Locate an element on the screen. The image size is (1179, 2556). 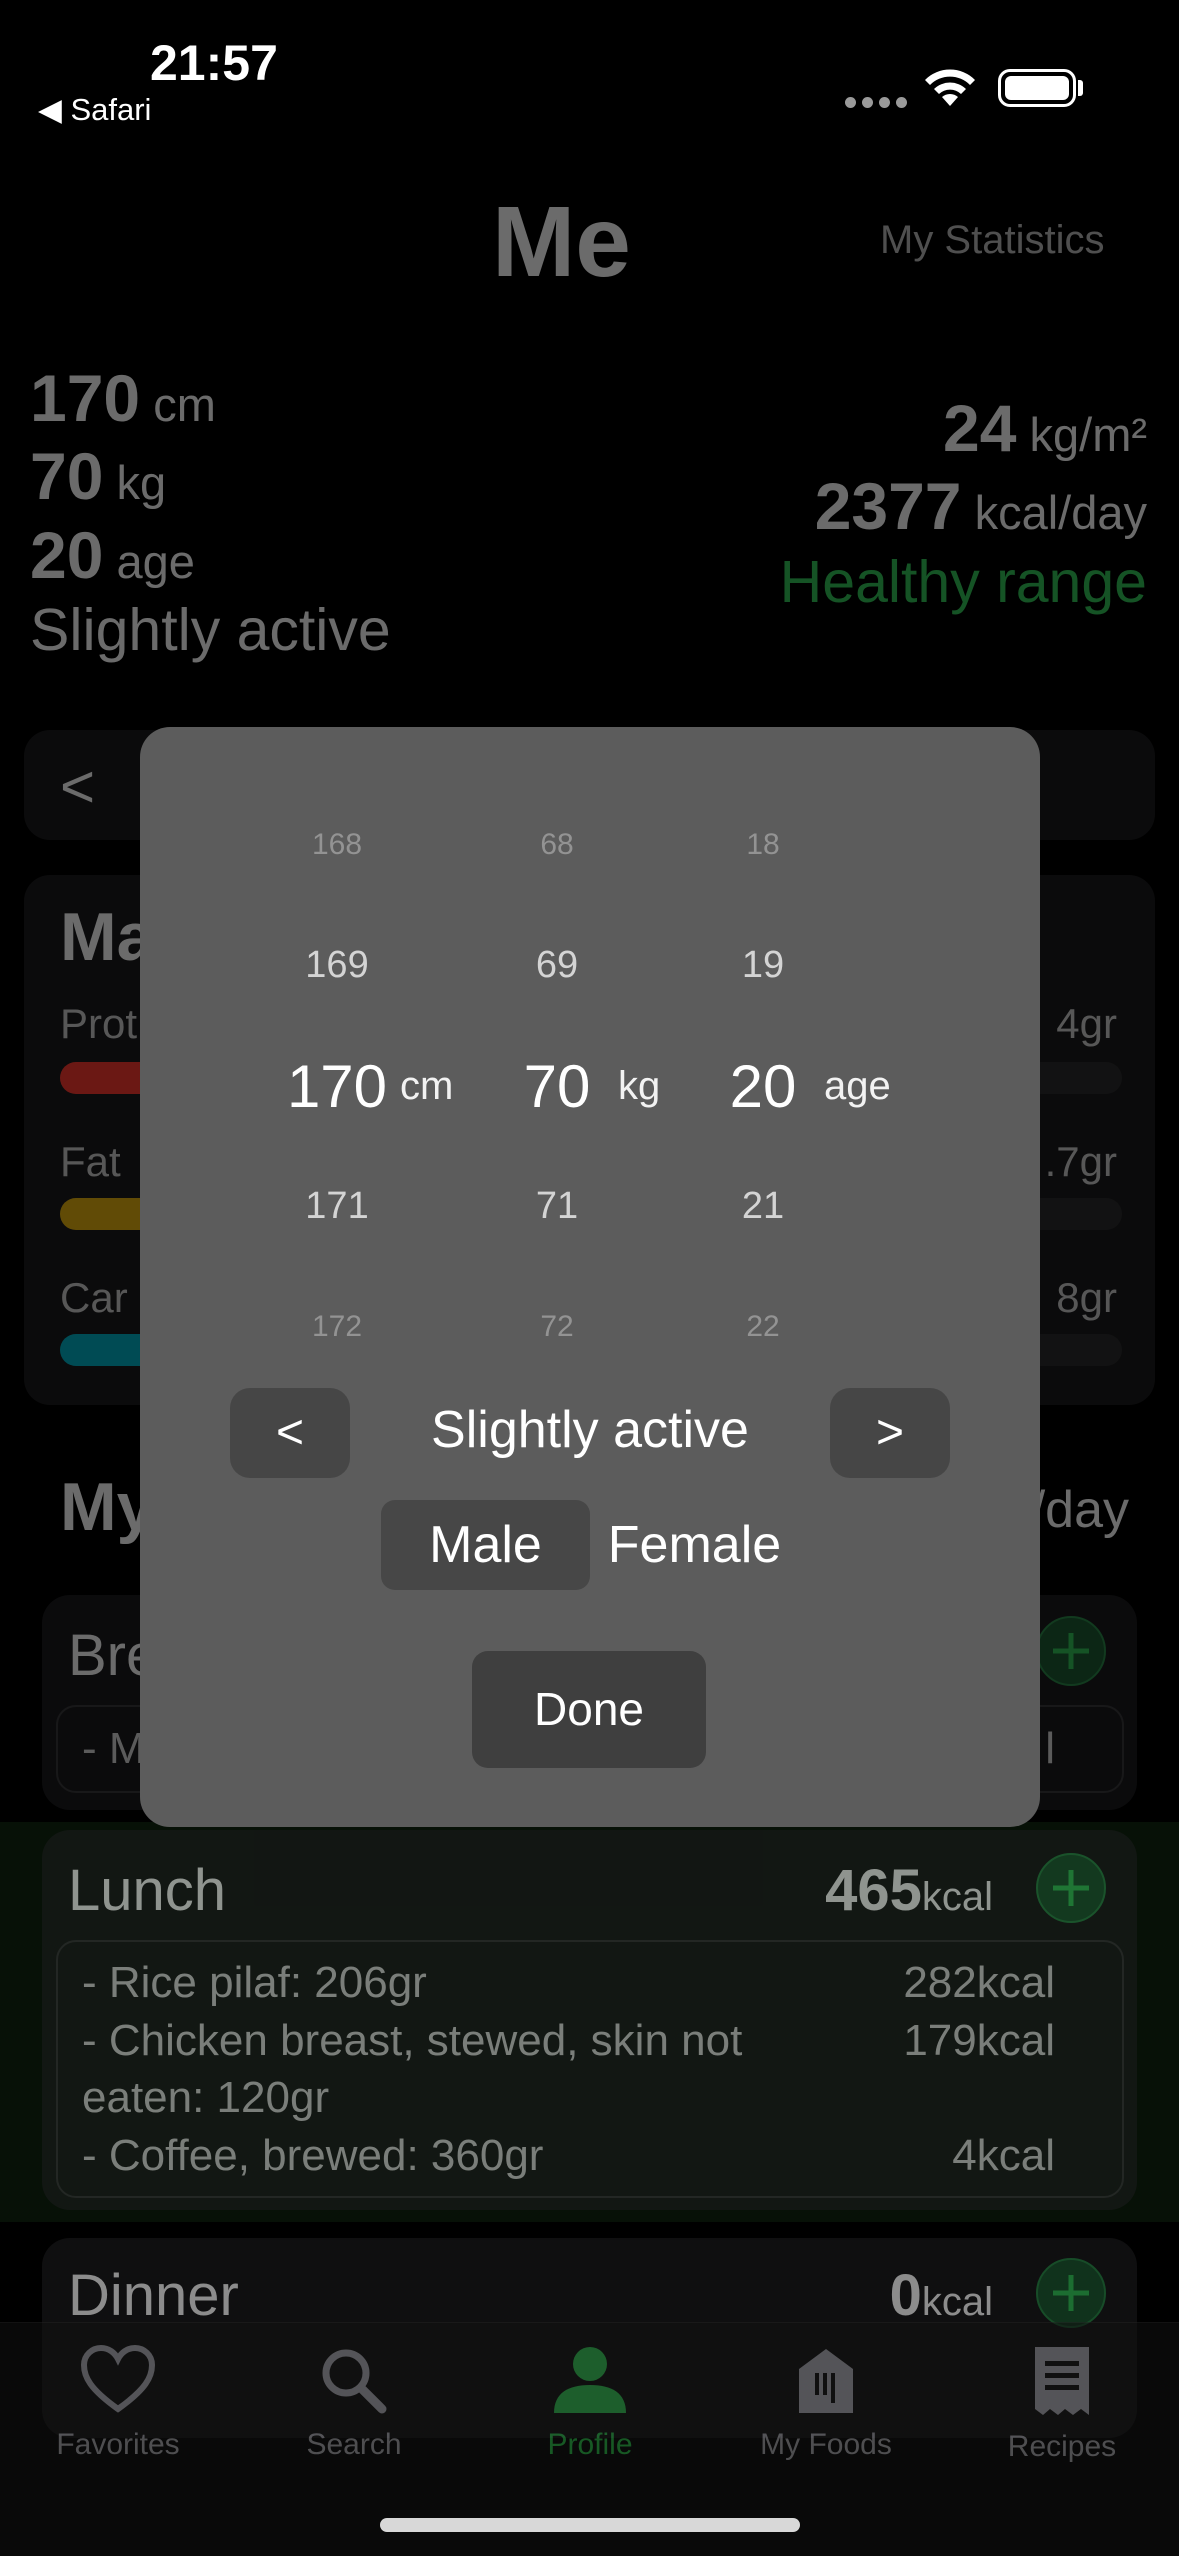
activity-level-label: Slightly active is located at coordinates (590, 1430).